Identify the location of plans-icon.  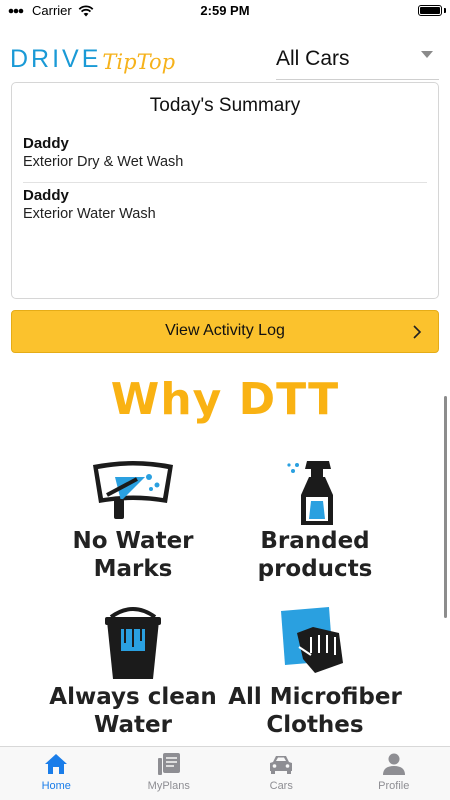
(168, 764).